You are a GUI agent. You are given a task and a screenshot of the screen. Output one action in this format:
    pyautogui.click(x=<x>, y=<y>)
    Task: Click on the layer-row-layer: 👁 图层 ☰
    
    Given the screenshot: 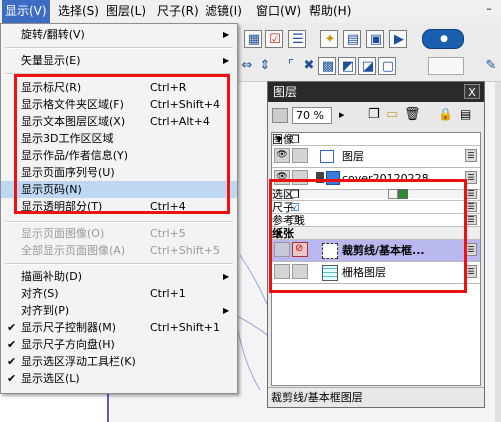 What is the action you would take?
    pyautogui.click(x=376, y=157)
    